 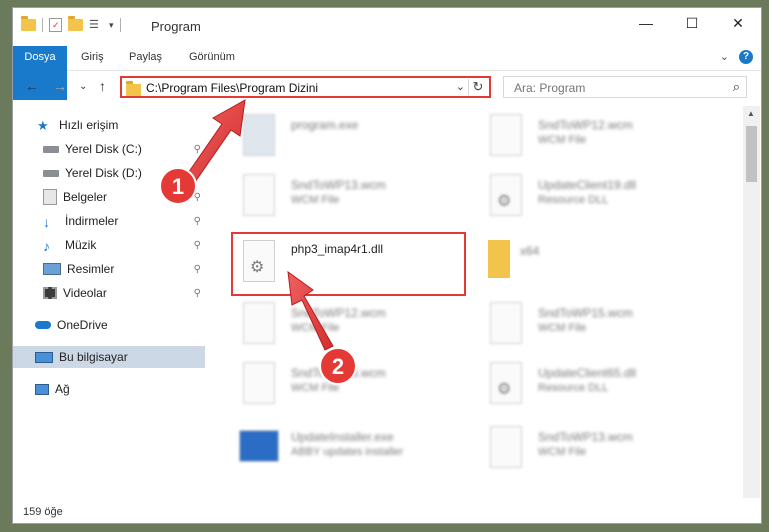 I want to click on vertical-scrollbar: ▲, so click(x=751, y=302).